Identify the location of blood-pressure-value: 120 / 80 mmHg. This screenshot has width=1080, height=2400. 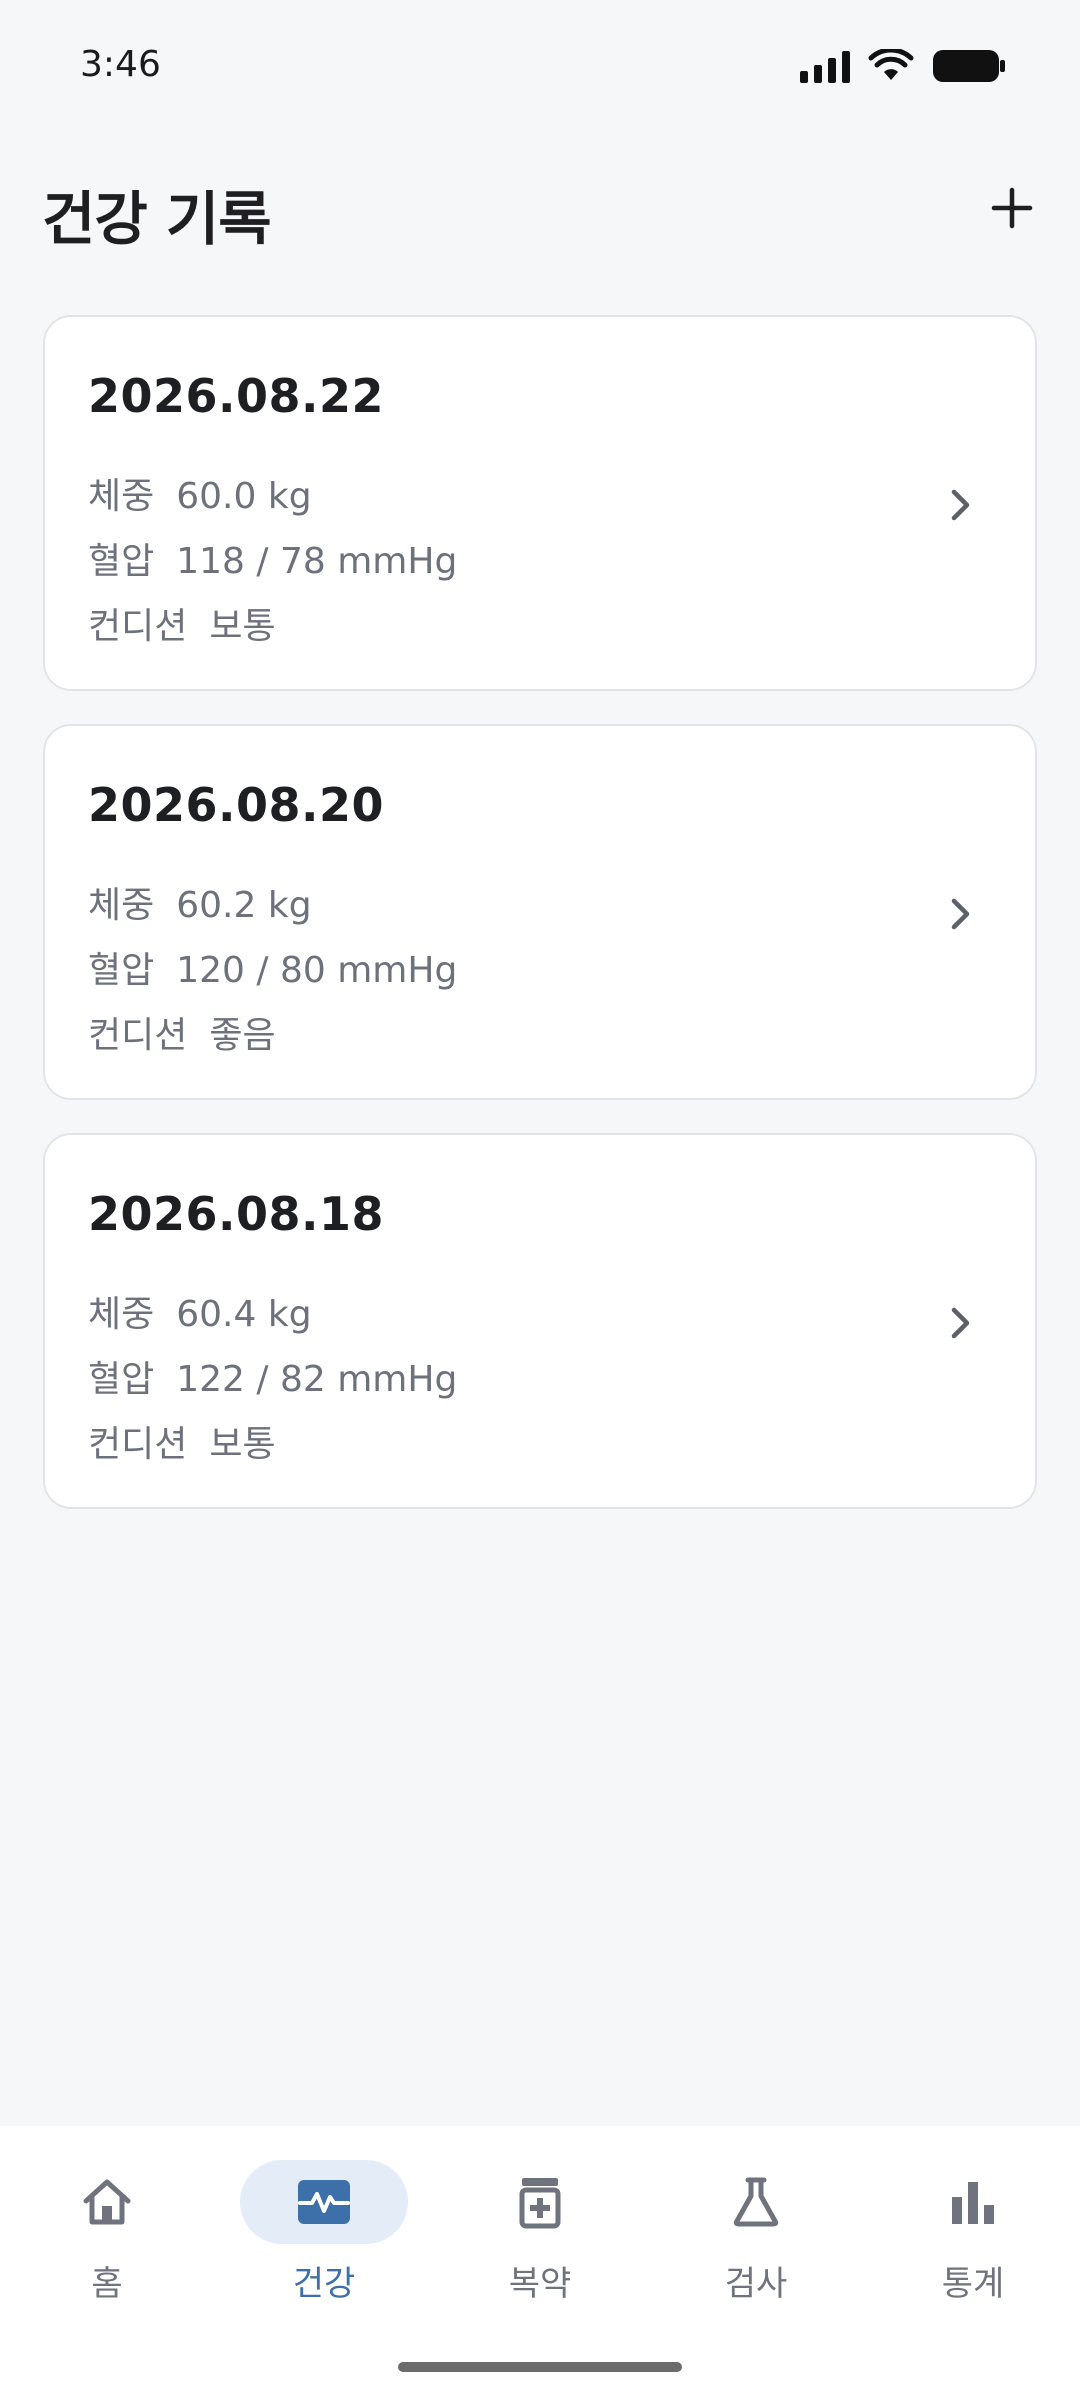
(317, 970).